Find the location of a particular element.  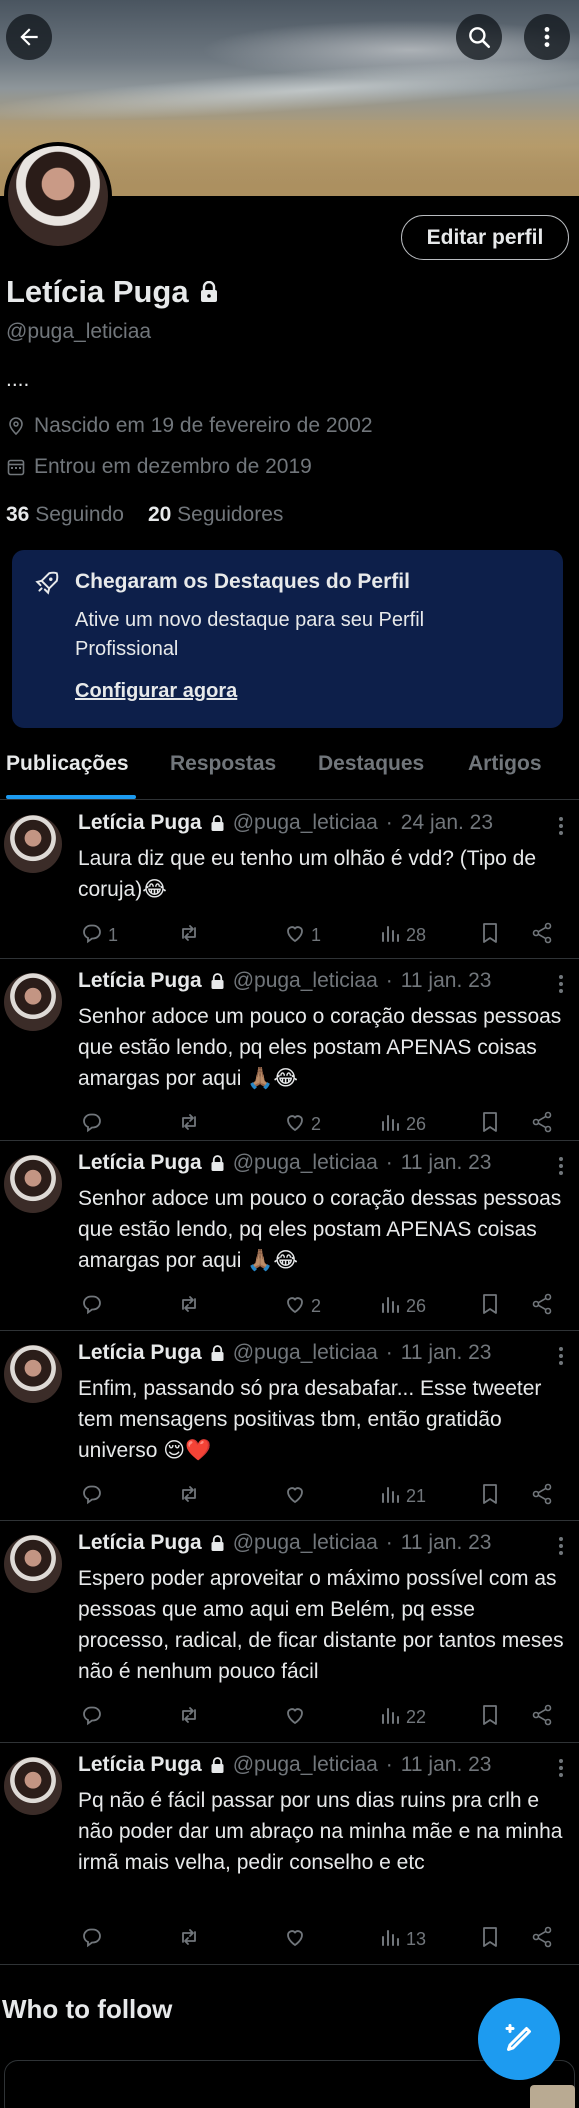

birth-date: Nascido em 19 de fevereiro de 2002 is located at coordinates (189, 426).